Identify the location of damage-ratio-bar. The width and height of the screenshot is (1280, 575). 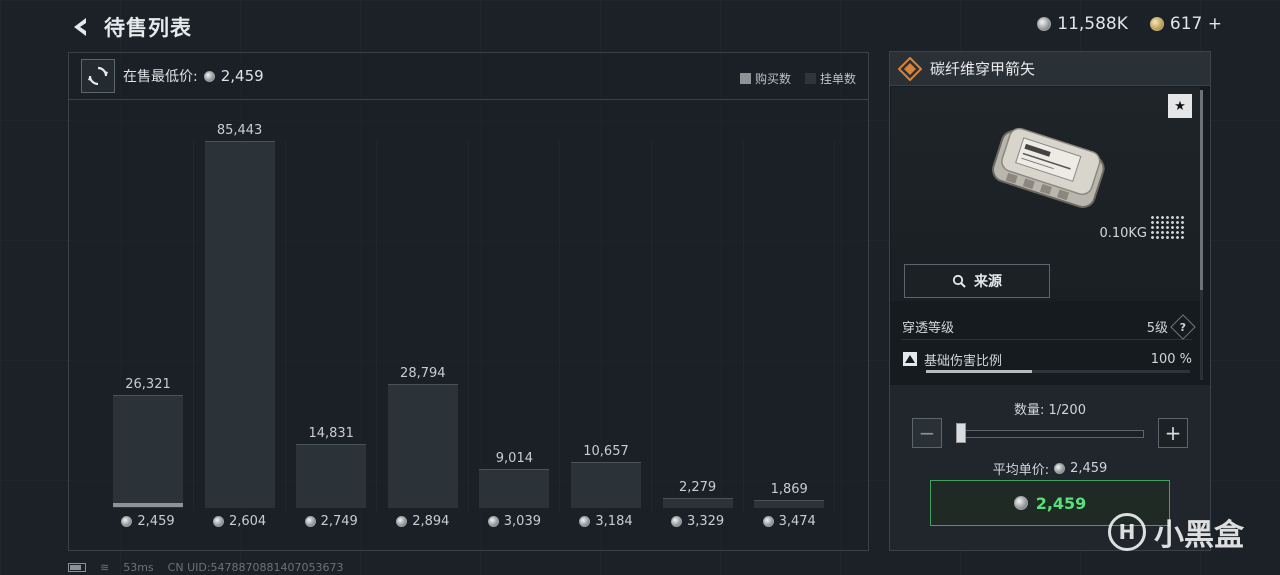
(1058, 371).